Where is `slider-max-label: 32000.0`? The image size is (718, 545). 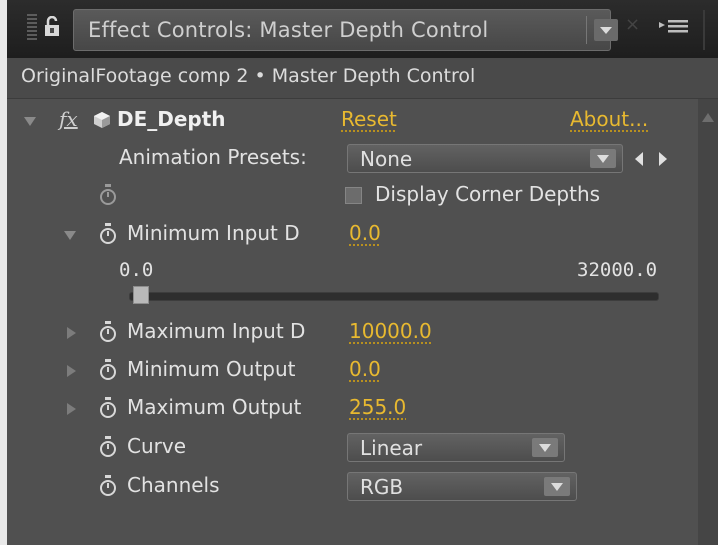
slider-max-label: 32000.0 is located at coordinates (617, 270).